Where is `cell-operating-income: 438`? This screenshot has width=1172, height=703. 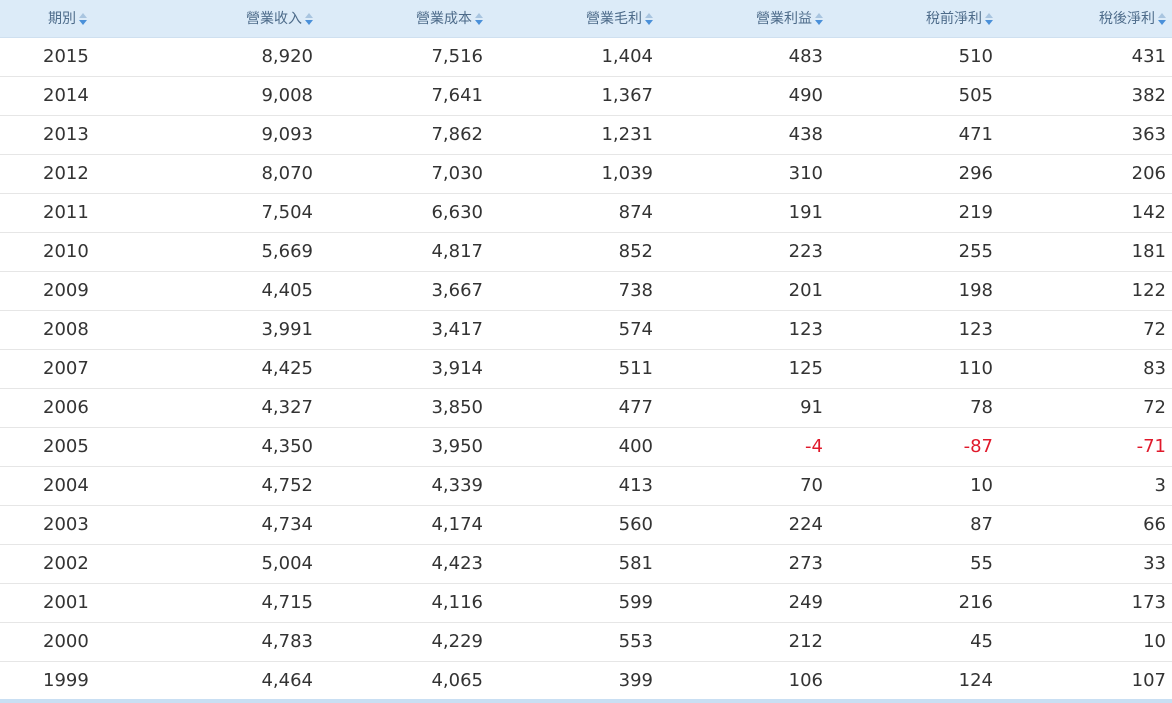
cell-operating-income: 438 is located at coordinates (744, 135).